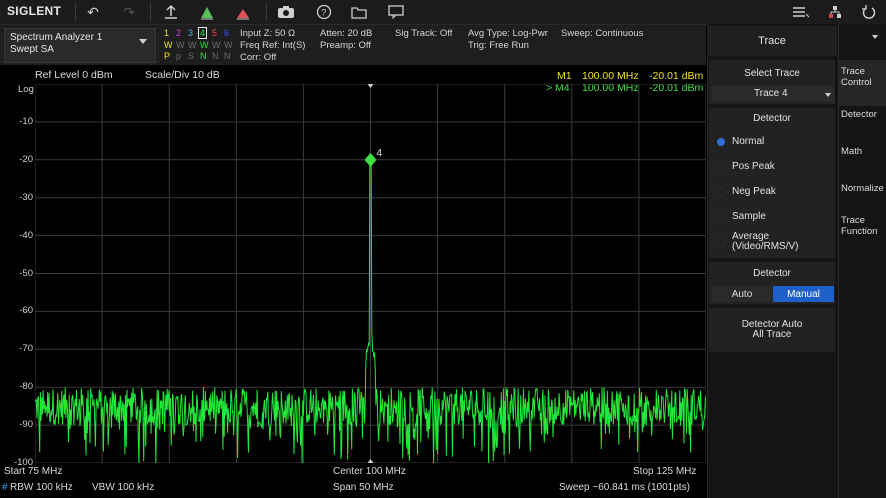 The image size is (886, 498). Describe the element at coordinates (180, 45) in the screenshot. I see `trace-2-mode: W` at that location.